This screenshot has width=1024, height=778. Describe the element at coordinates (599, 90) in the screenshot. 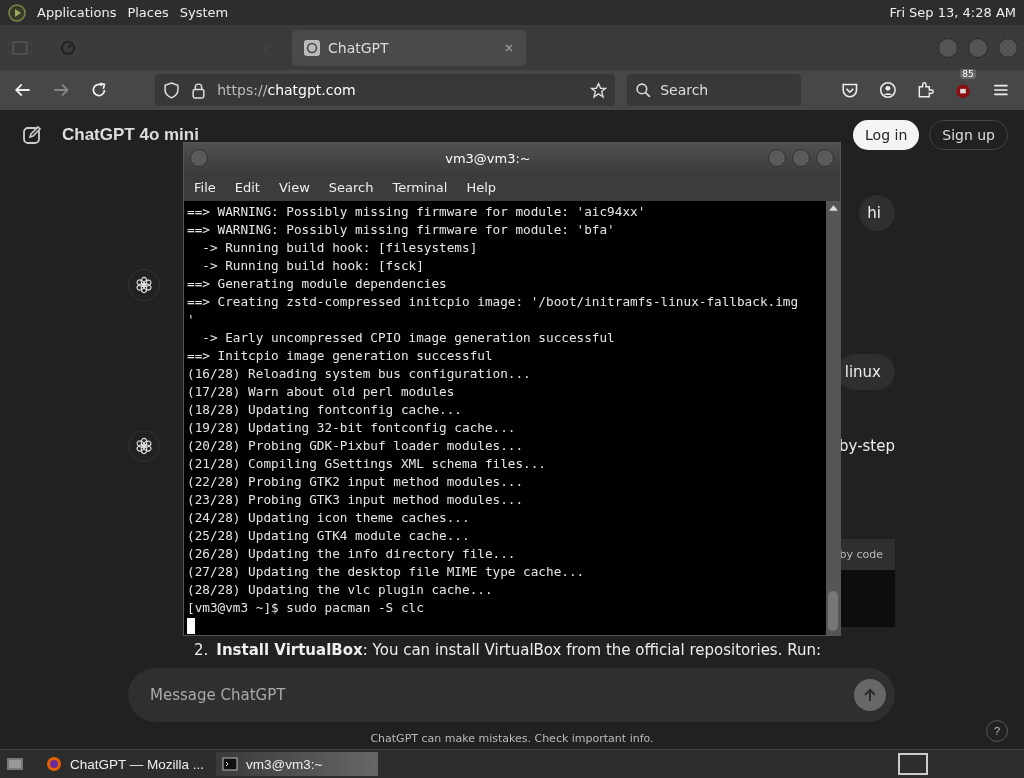

I see `star-icon` at that location.